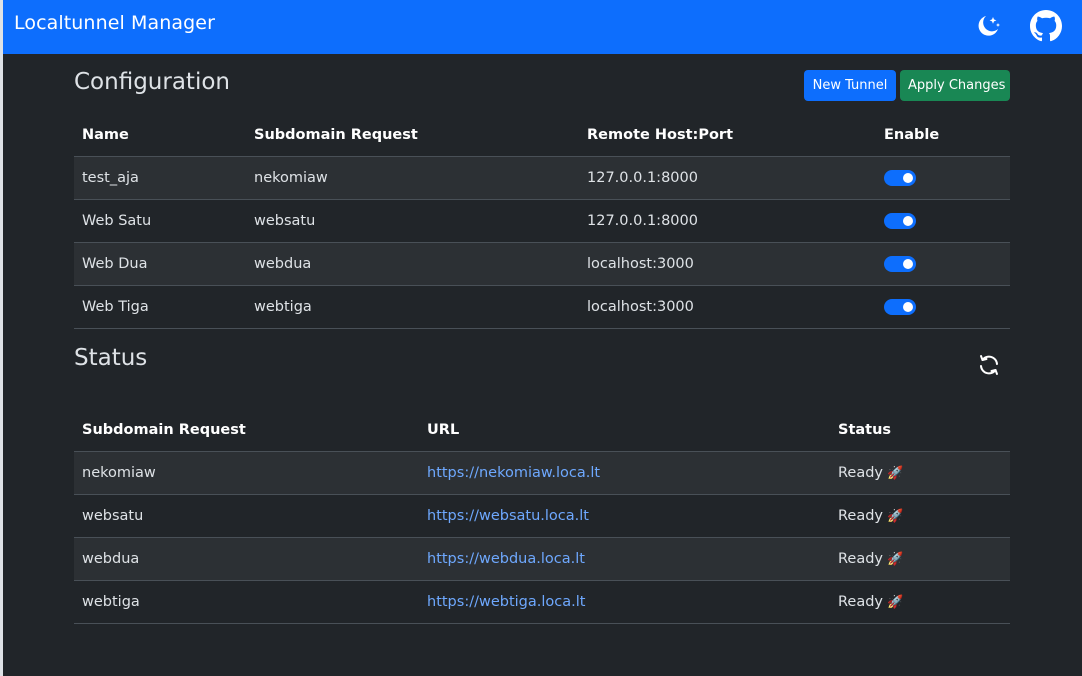  I want to click on configuration-header: Configuration New Tunnel Apply Changes, so click(542, 84).